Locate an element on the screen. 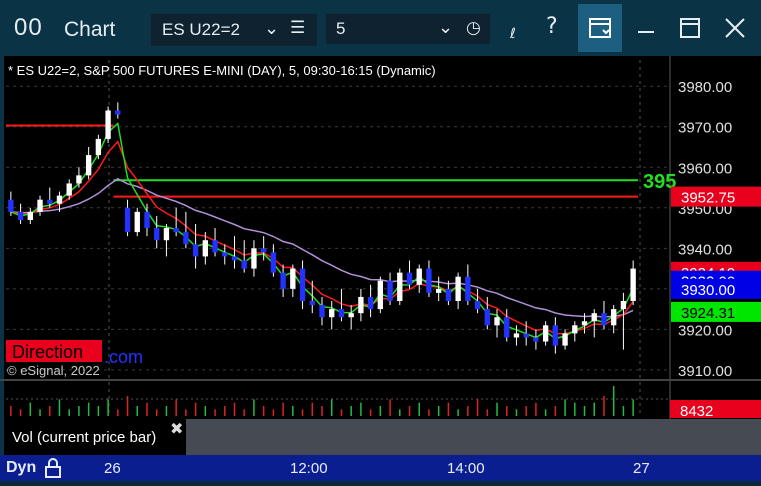  minimize-icon is located at coordinates (645, 29).